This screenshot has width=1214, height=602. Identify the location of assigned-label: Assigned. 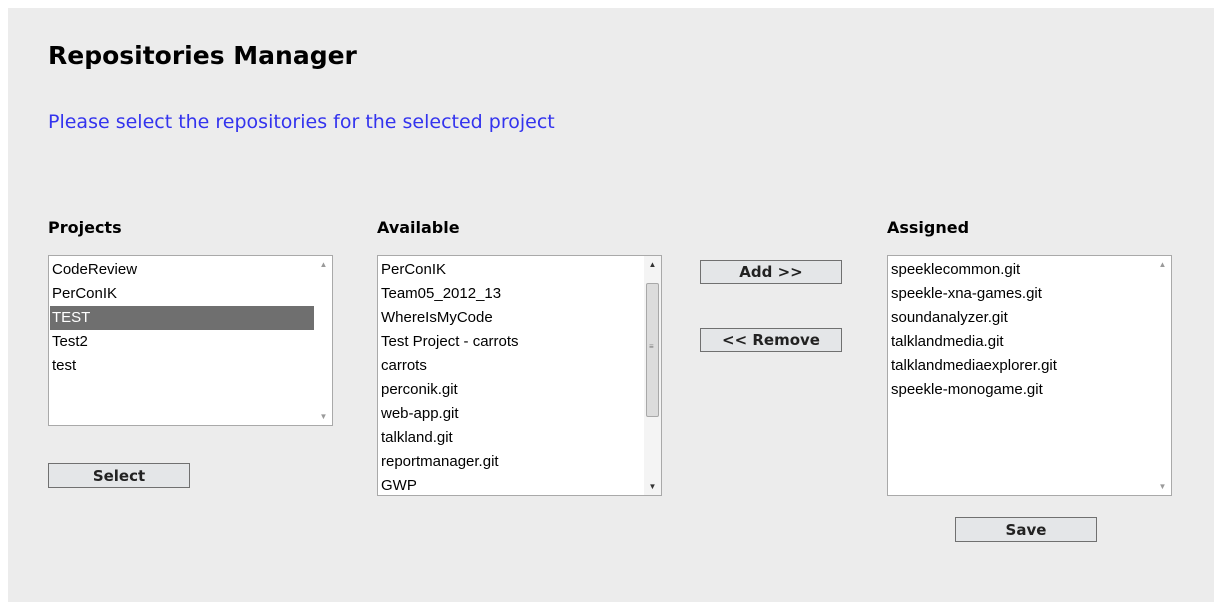
(928, 227).